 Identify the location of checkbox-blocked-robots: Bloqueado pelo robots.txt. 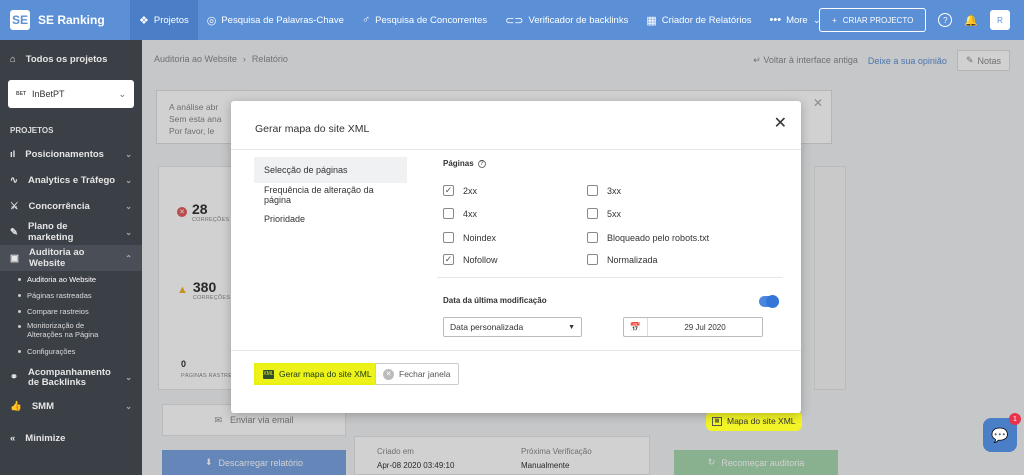
(648, 237).